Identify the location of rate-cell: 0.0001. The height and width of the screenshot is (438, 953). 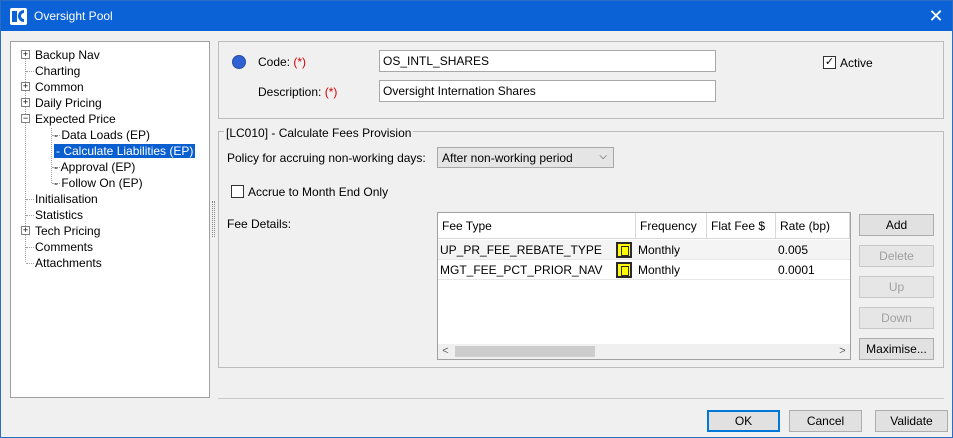
(796, 270).